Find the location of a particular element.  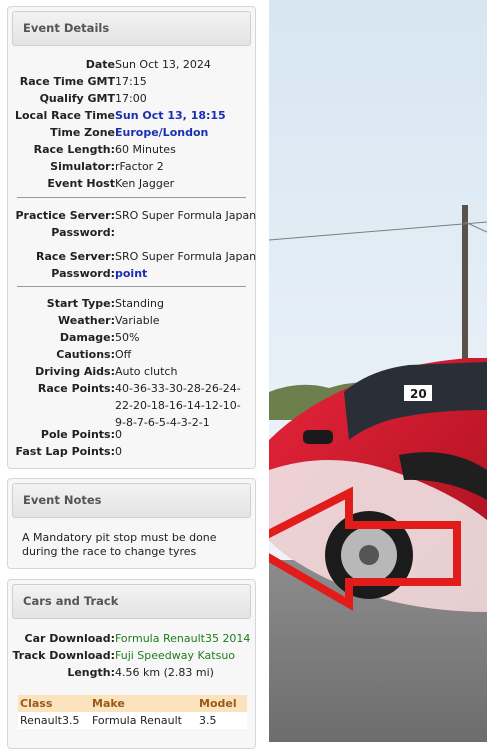

race-setting-label: Damage: is located at coordinates (87, 337).